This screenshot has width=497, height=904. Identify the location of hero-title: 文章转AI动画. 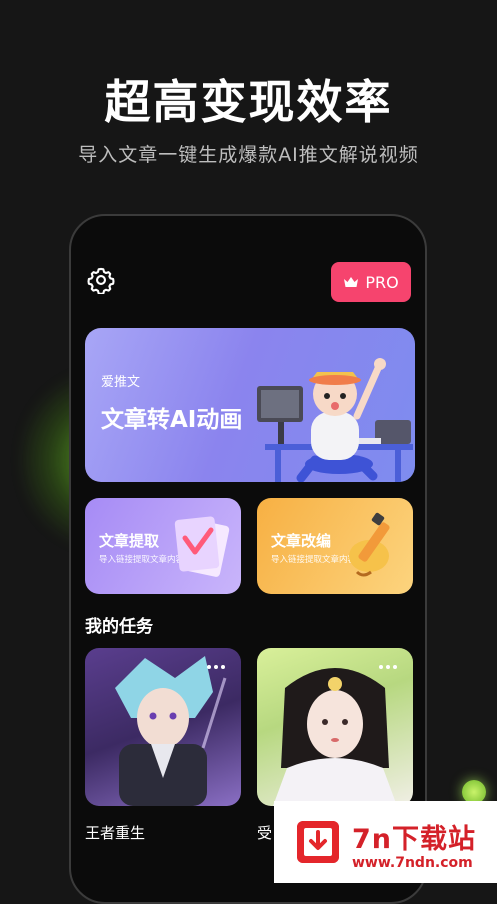
(172, 420).